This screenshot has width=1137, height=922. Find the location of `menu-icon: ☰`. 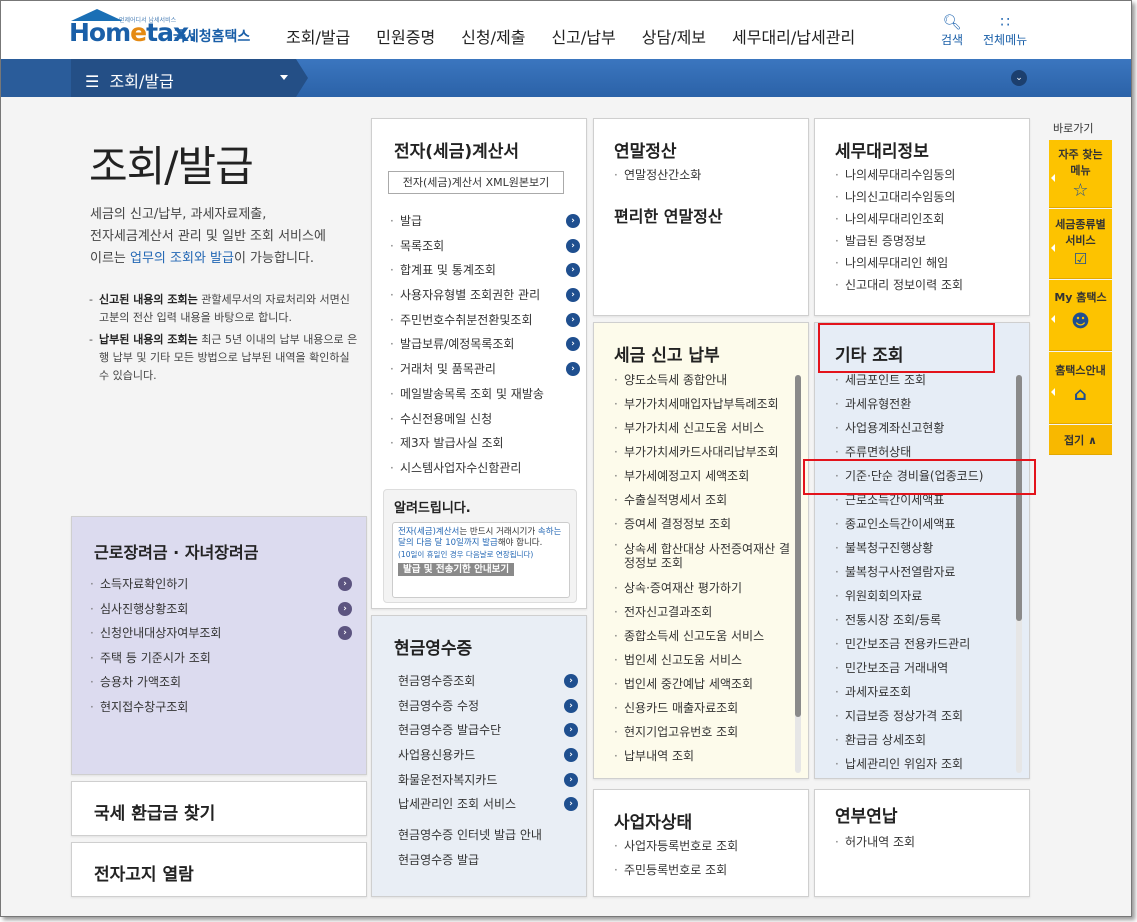

menu-icon: ☰ is located at coordinates (97, 81).